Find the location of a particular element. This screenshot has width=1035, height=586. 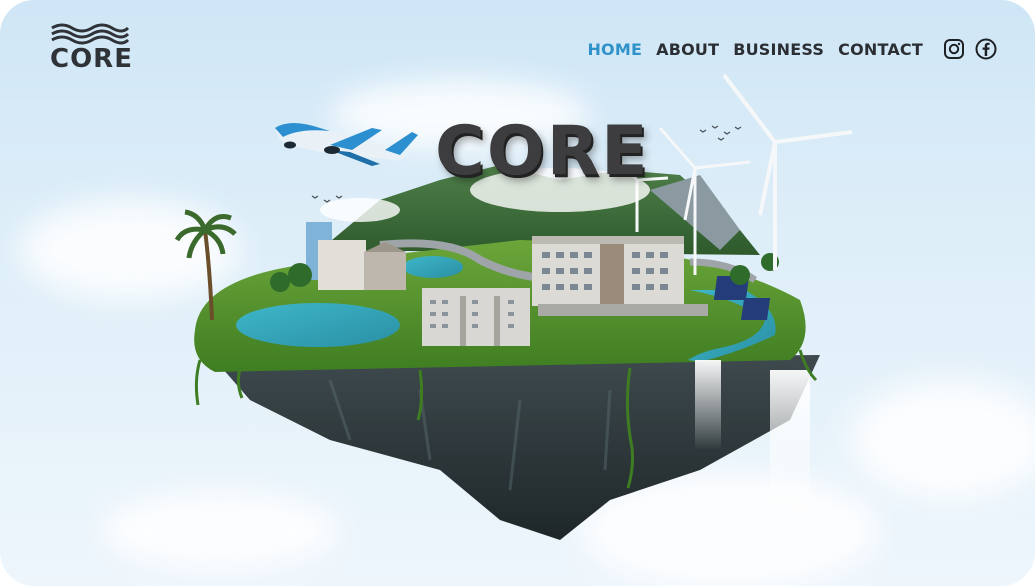

airplane is located at coordinates (346, 144).